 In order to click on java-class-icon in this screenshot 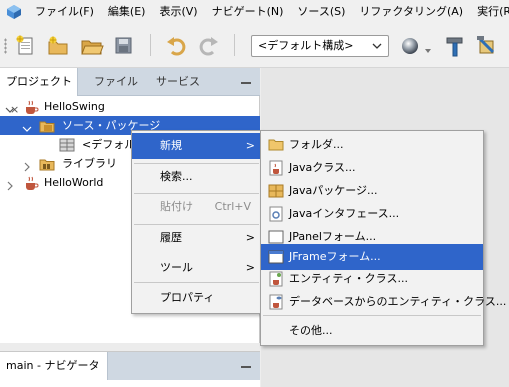, I will do `click(276, 168)`.